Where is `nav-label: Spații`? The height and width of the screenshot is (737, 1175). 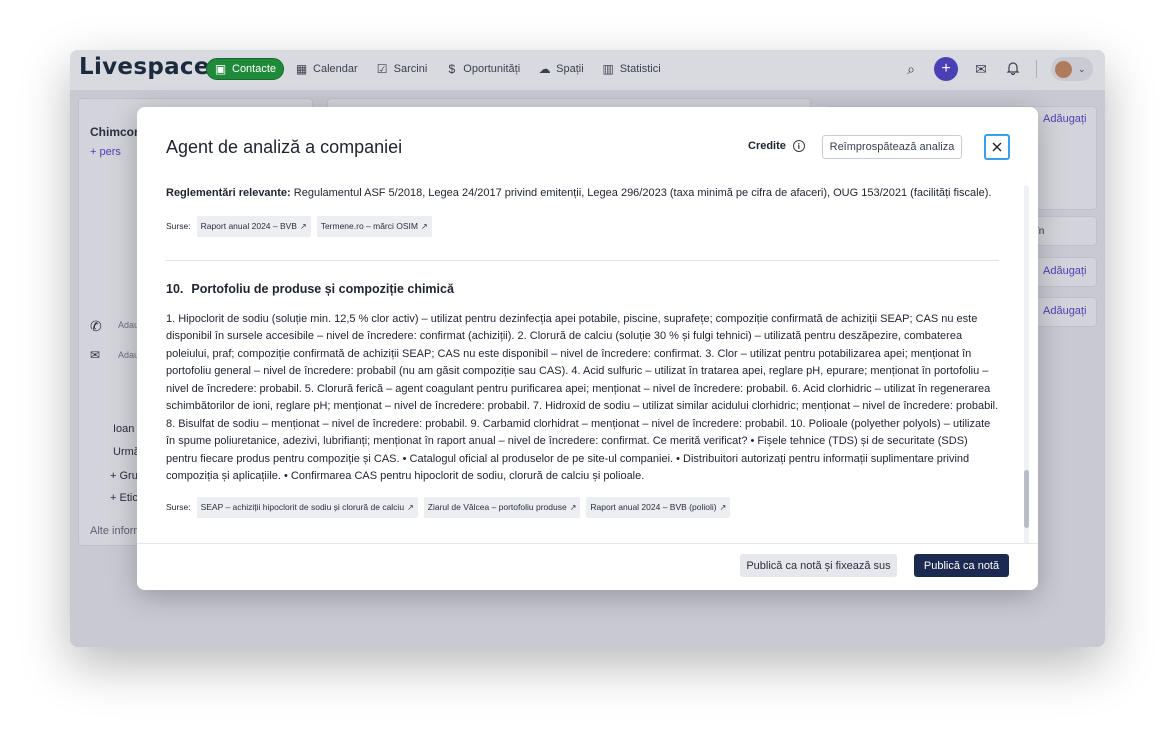 nav-label: Spații is located at coordinates (570, 69).